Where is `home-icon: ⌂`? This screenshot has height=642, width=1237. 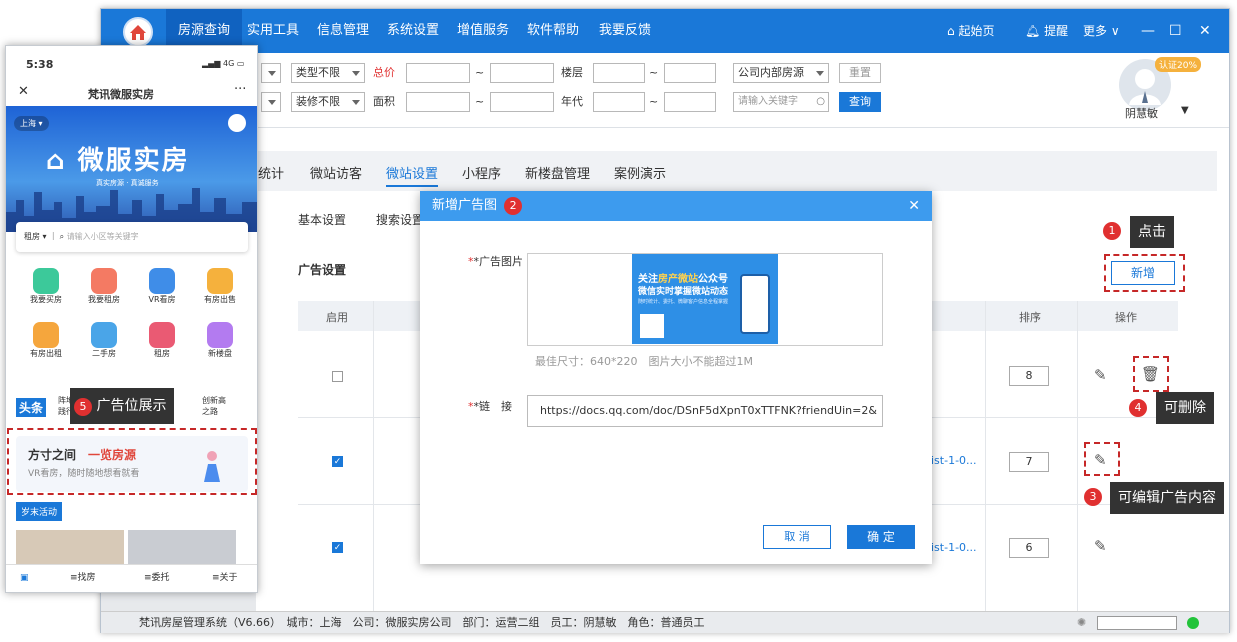 home-icon: ⌂ is located at coordinates (953, 31).